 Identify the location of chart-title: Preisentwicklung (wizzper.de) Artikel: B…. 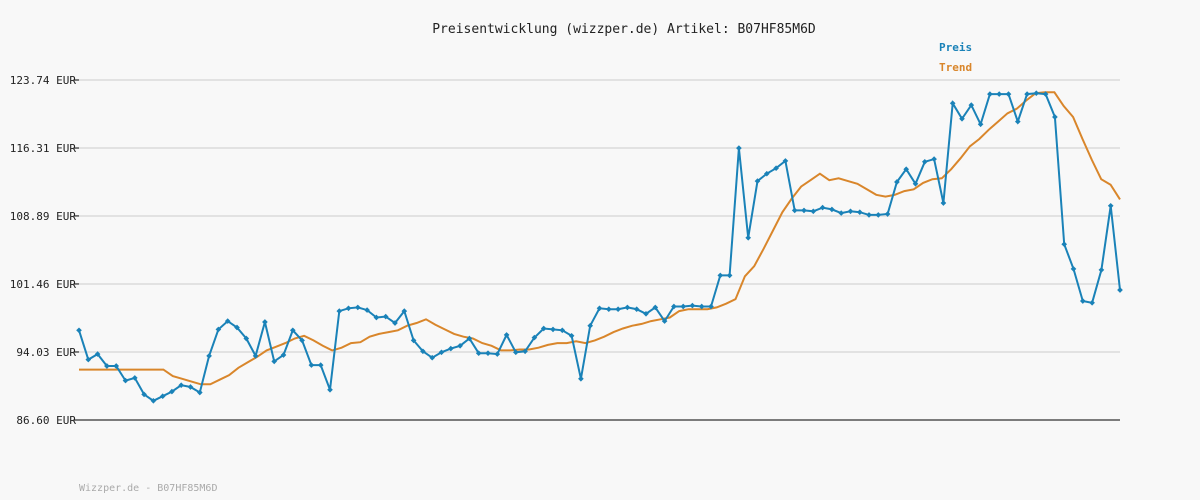
(624, 29).